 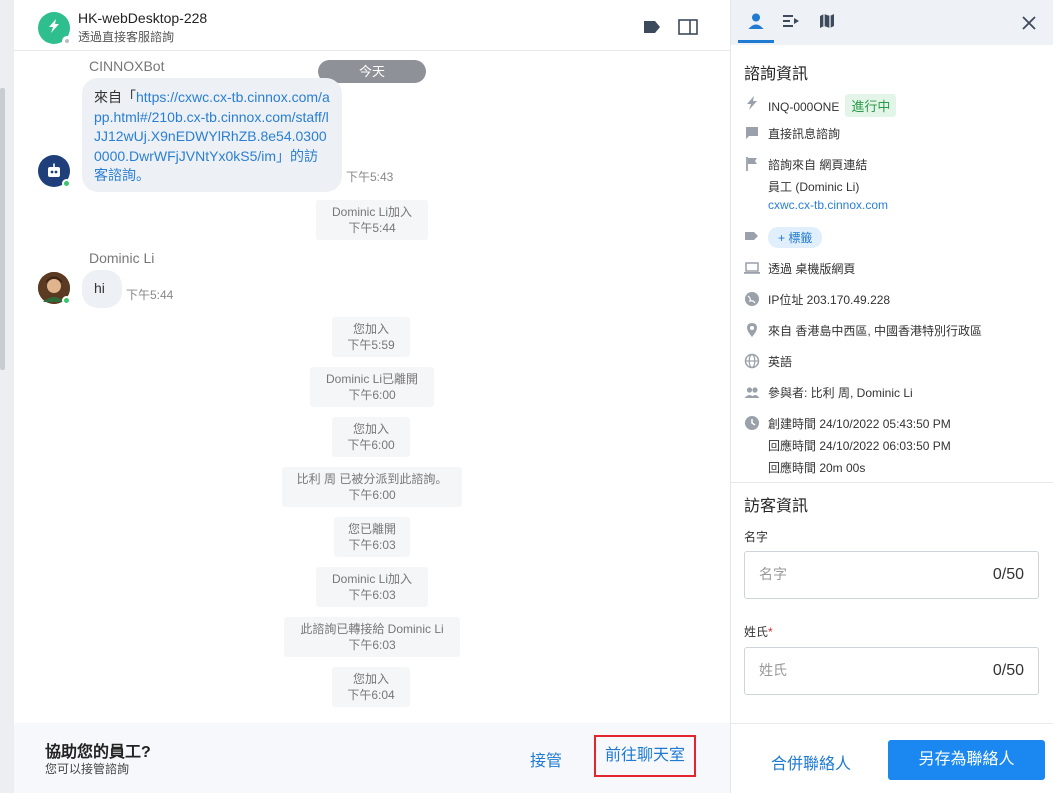 I want to click on goto-chatroom-button: 前往聊天室, so click(x=645, y=756).